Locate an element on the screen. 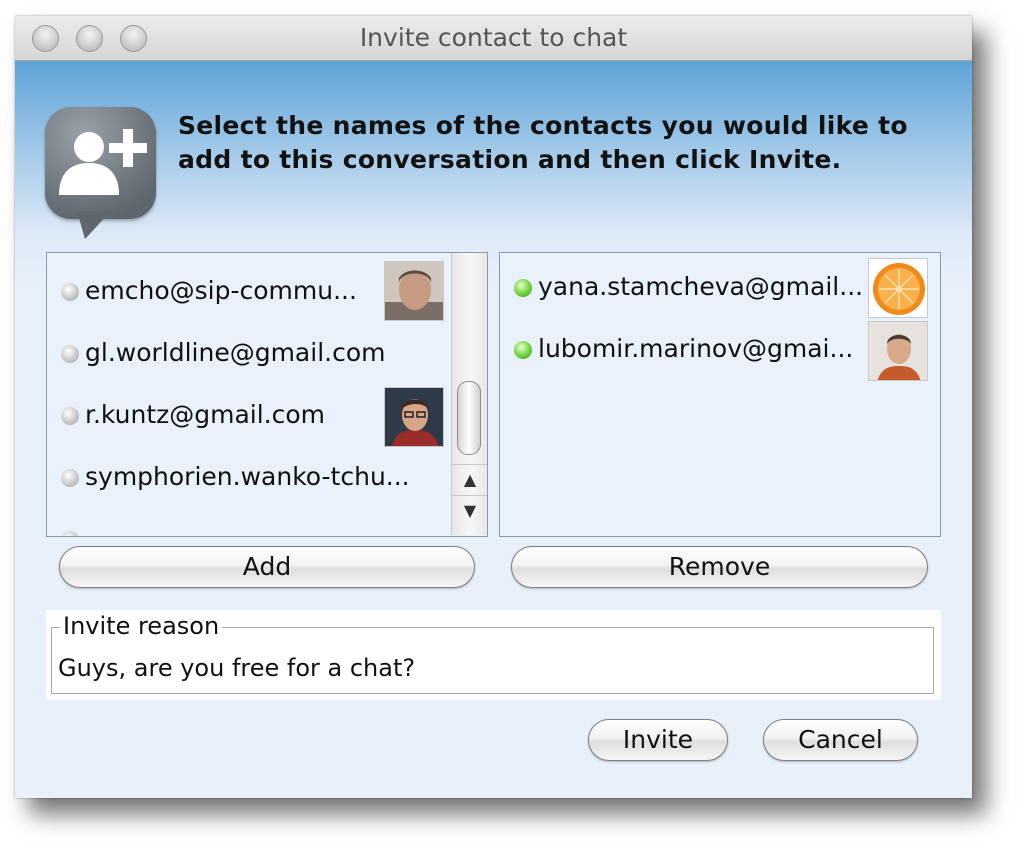  scrollbar-thumb is located at coordinates (469, 418).